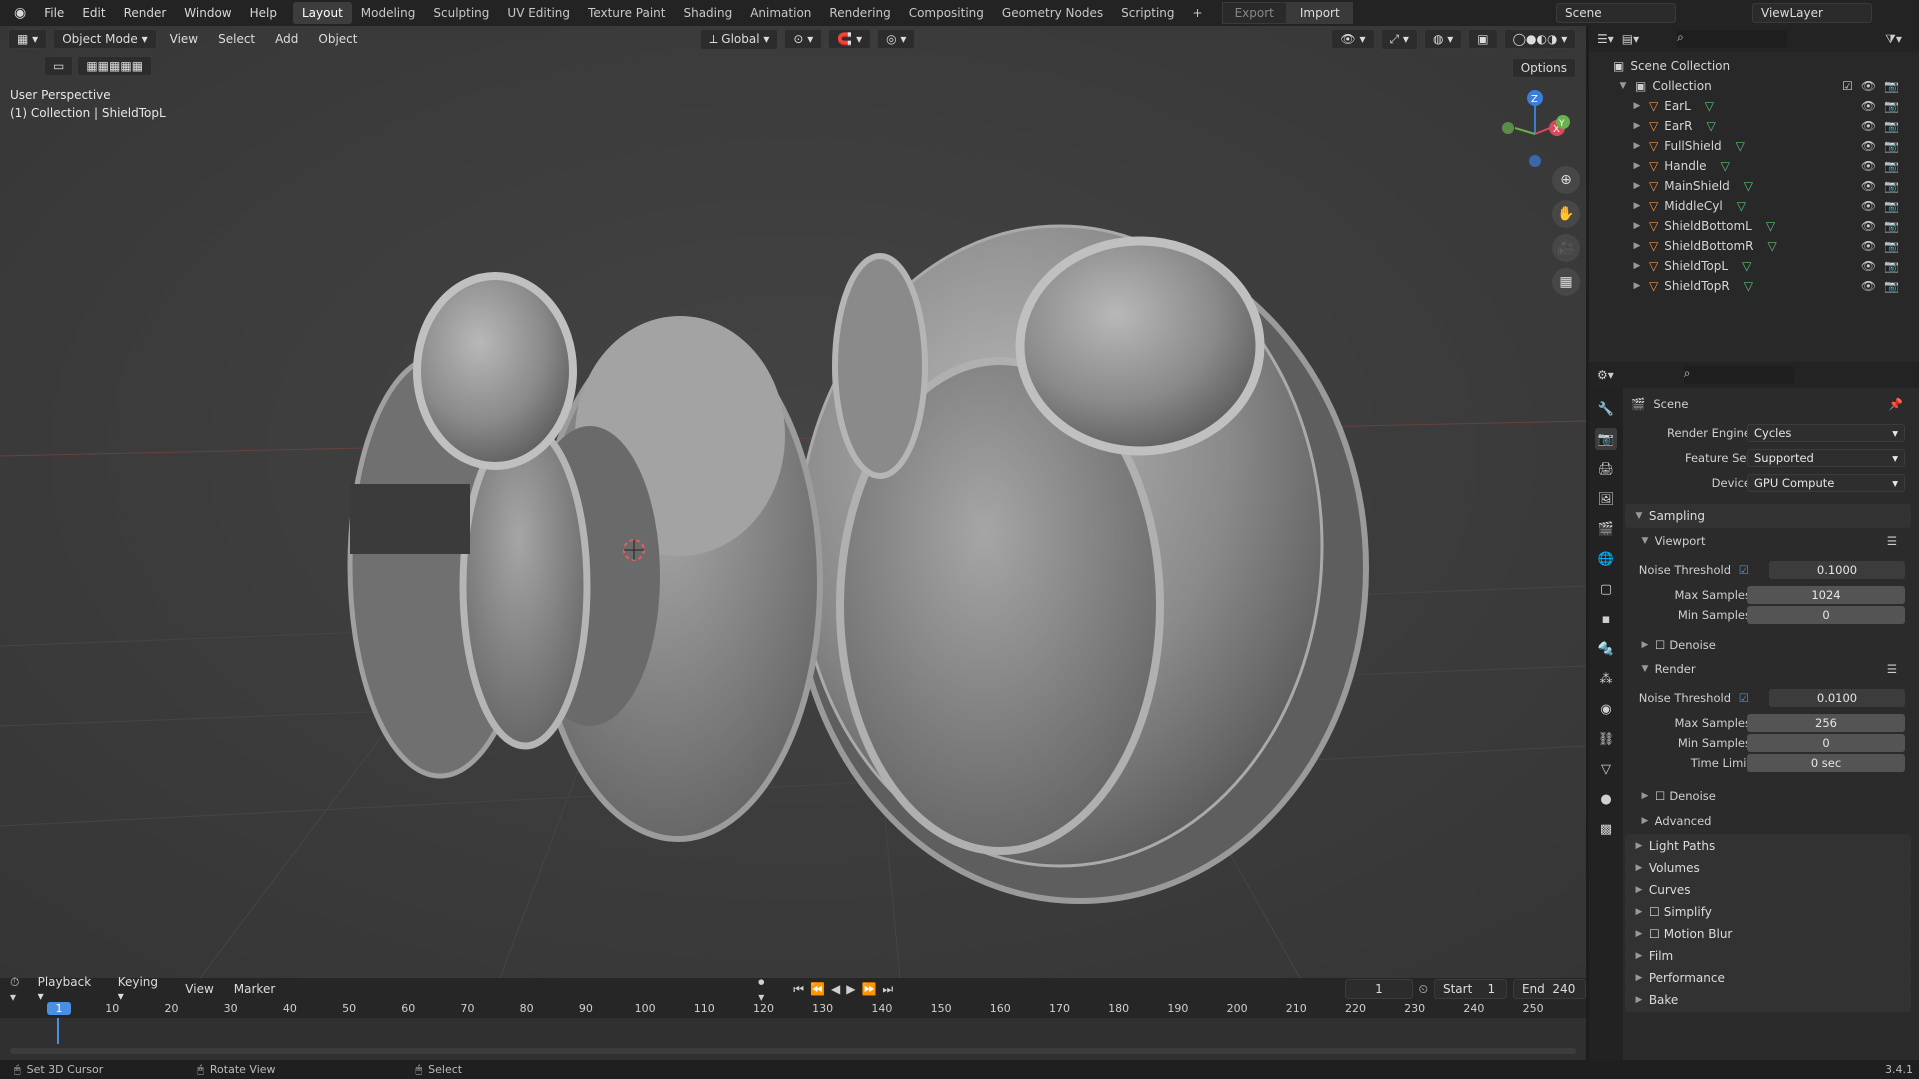  Describe the element at coordinates (1754, 86) in the screenshot. I see `outliner-collection: ▼ ▣ Collection ☑👁📷` at that location.